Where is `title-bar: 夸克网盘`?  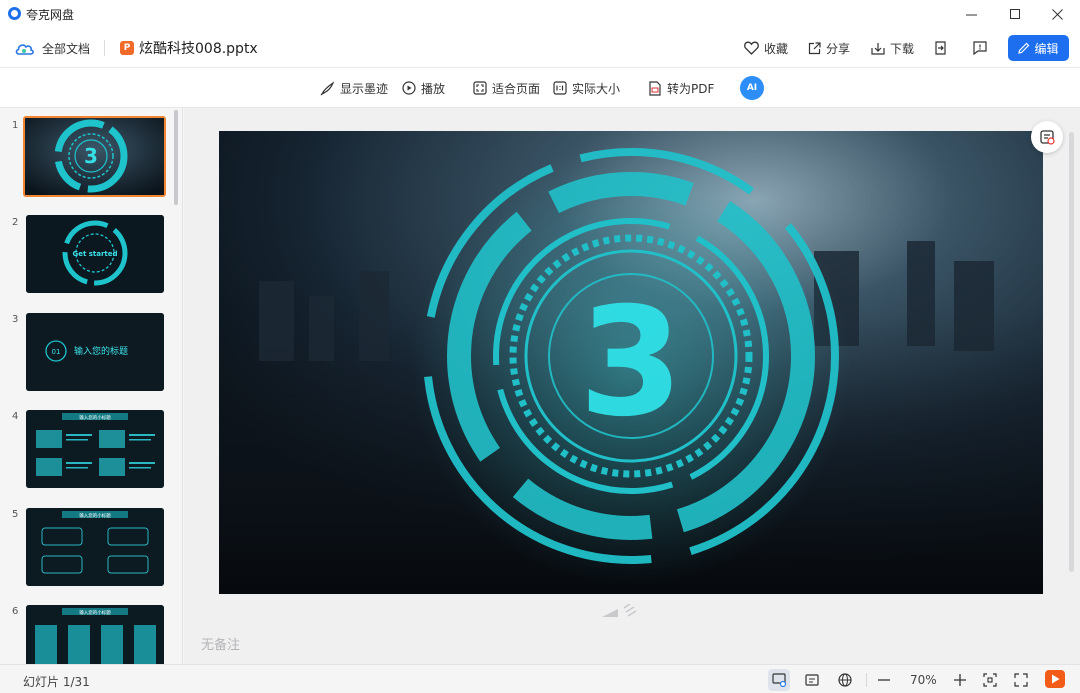 title-bar: 夸克网盘 is located at coordinates (540, 14).